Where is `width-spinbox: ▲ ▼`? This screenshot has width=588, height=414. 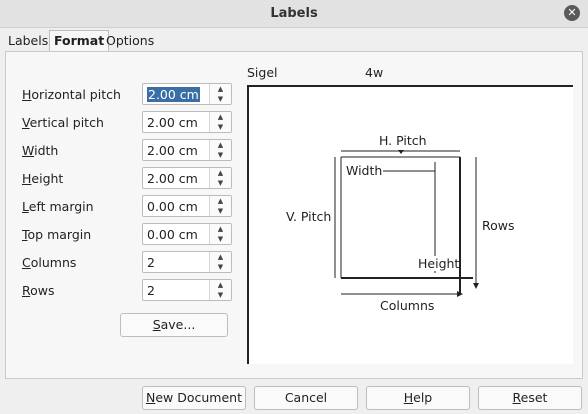
width-spinbox: ▲ ▼ is located at coordinates (187, 150).